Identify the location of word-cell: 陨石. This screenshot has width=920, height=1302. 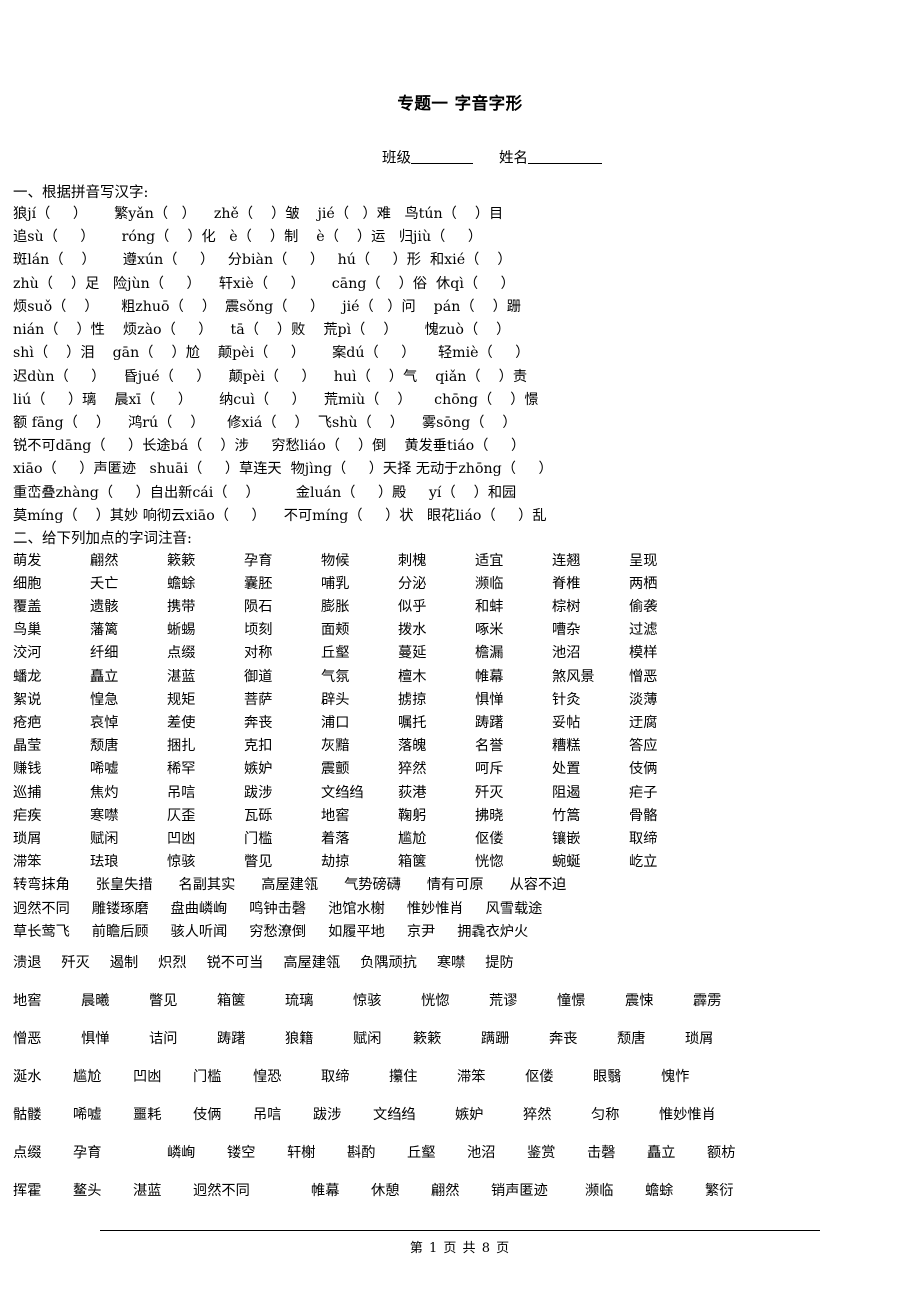
(258, 606).